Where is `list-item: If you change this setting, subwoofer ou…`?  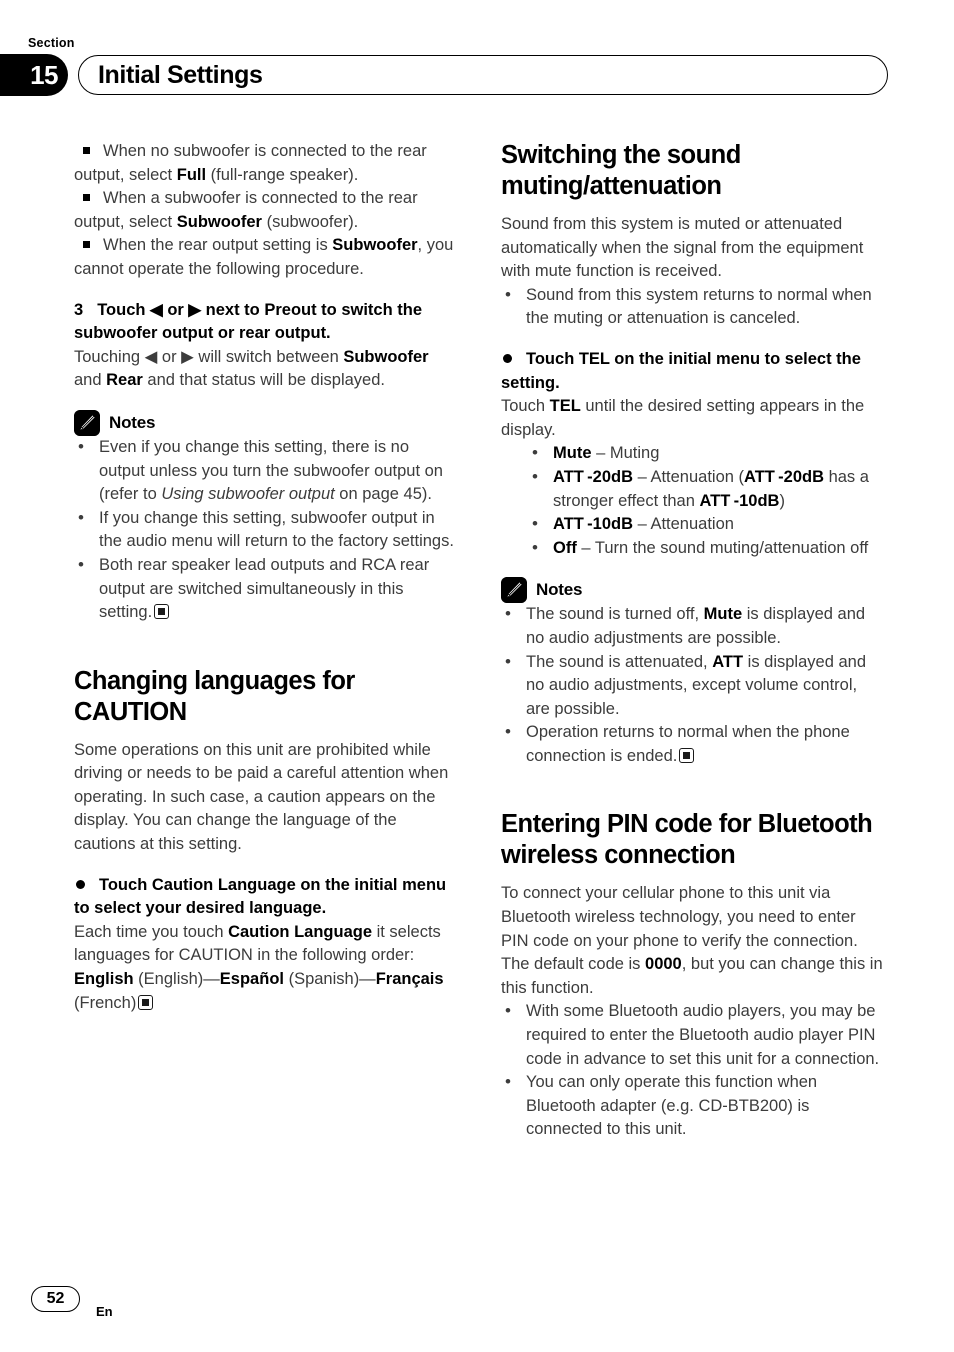
list-item: If you change this setting, subwoofer ou… is located at coordinates (265, 530).